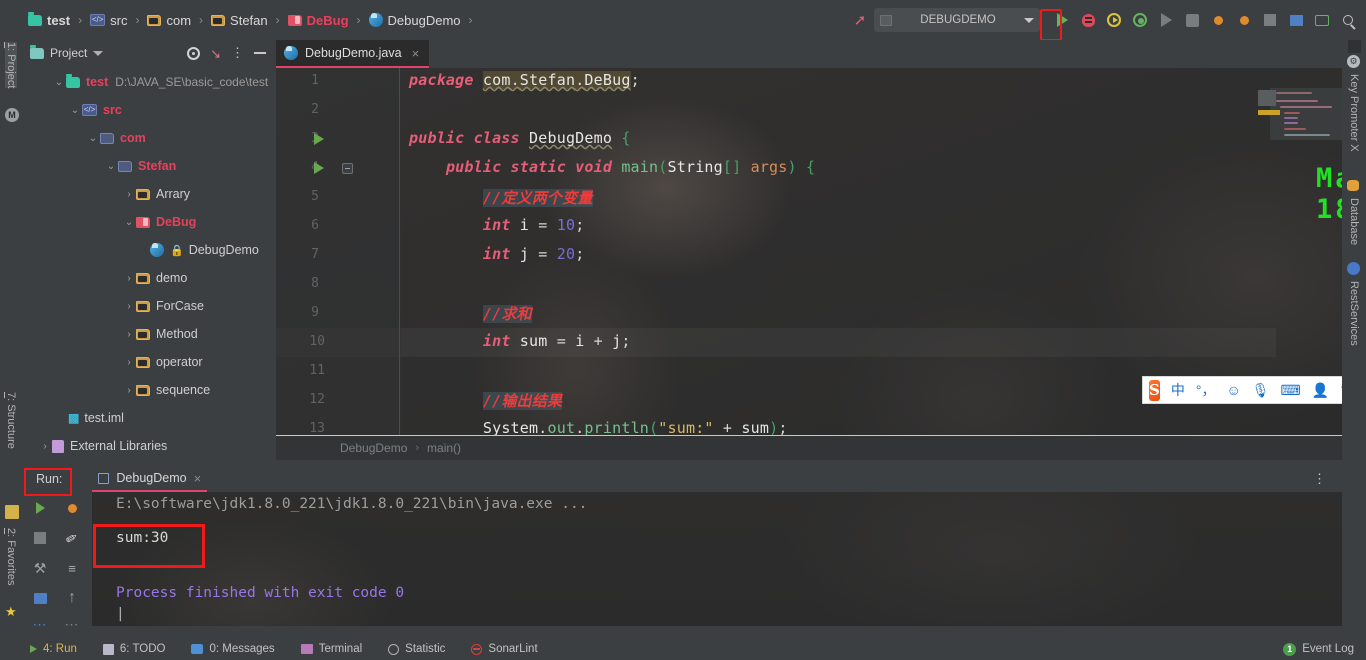  What do you see at coordinates (53, 649) in the screenshot?
I see `status-item-run: 4: Run` at bounding box center [53, 649].